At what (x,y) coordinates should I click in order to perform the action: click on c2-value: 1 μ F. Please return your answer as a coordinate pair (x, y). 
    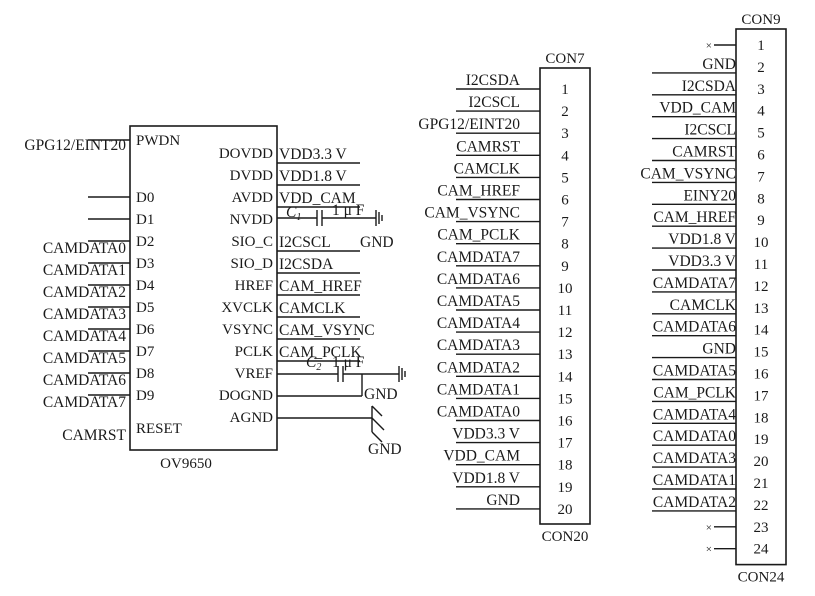
    Looking at the image, I should click on (348, 362).